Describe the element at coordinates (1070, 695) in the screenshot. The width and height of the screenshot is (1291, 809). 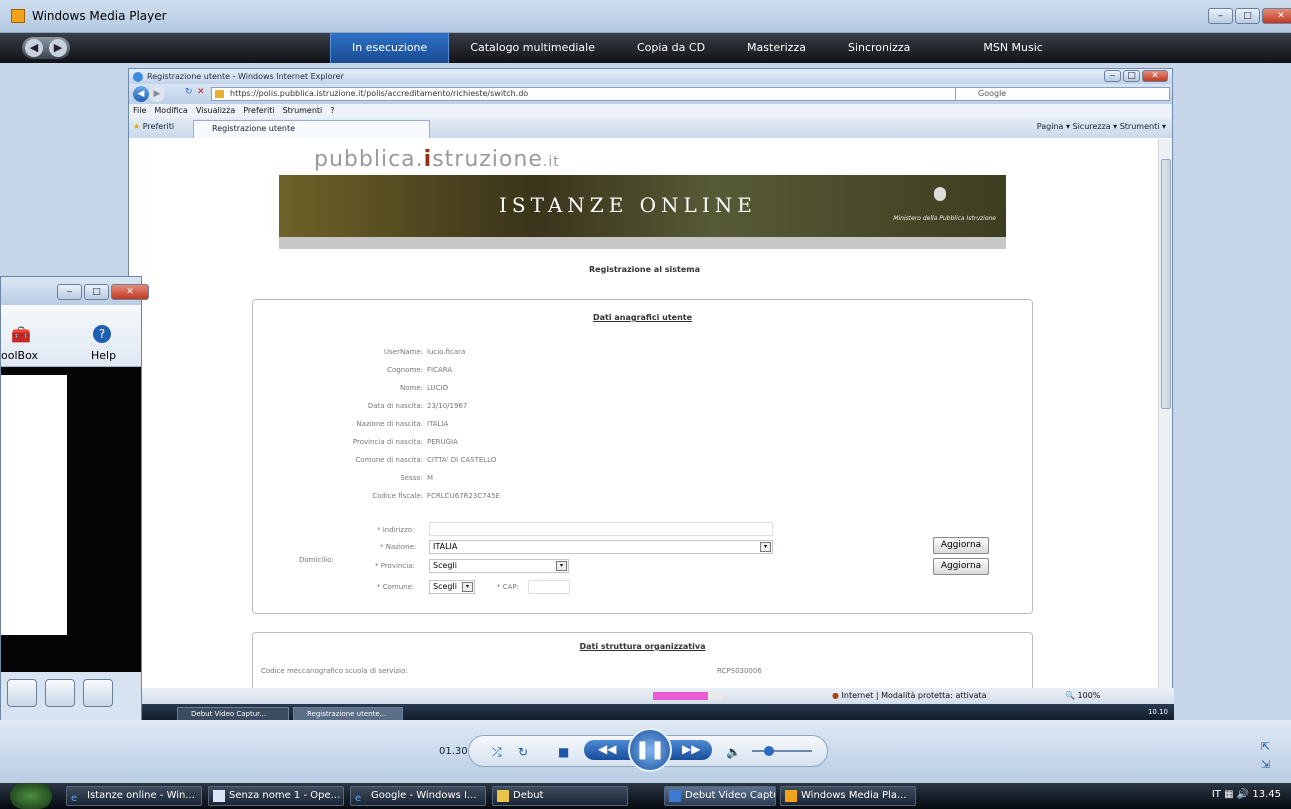
I see `zoom-icon: 🔍` at that location.